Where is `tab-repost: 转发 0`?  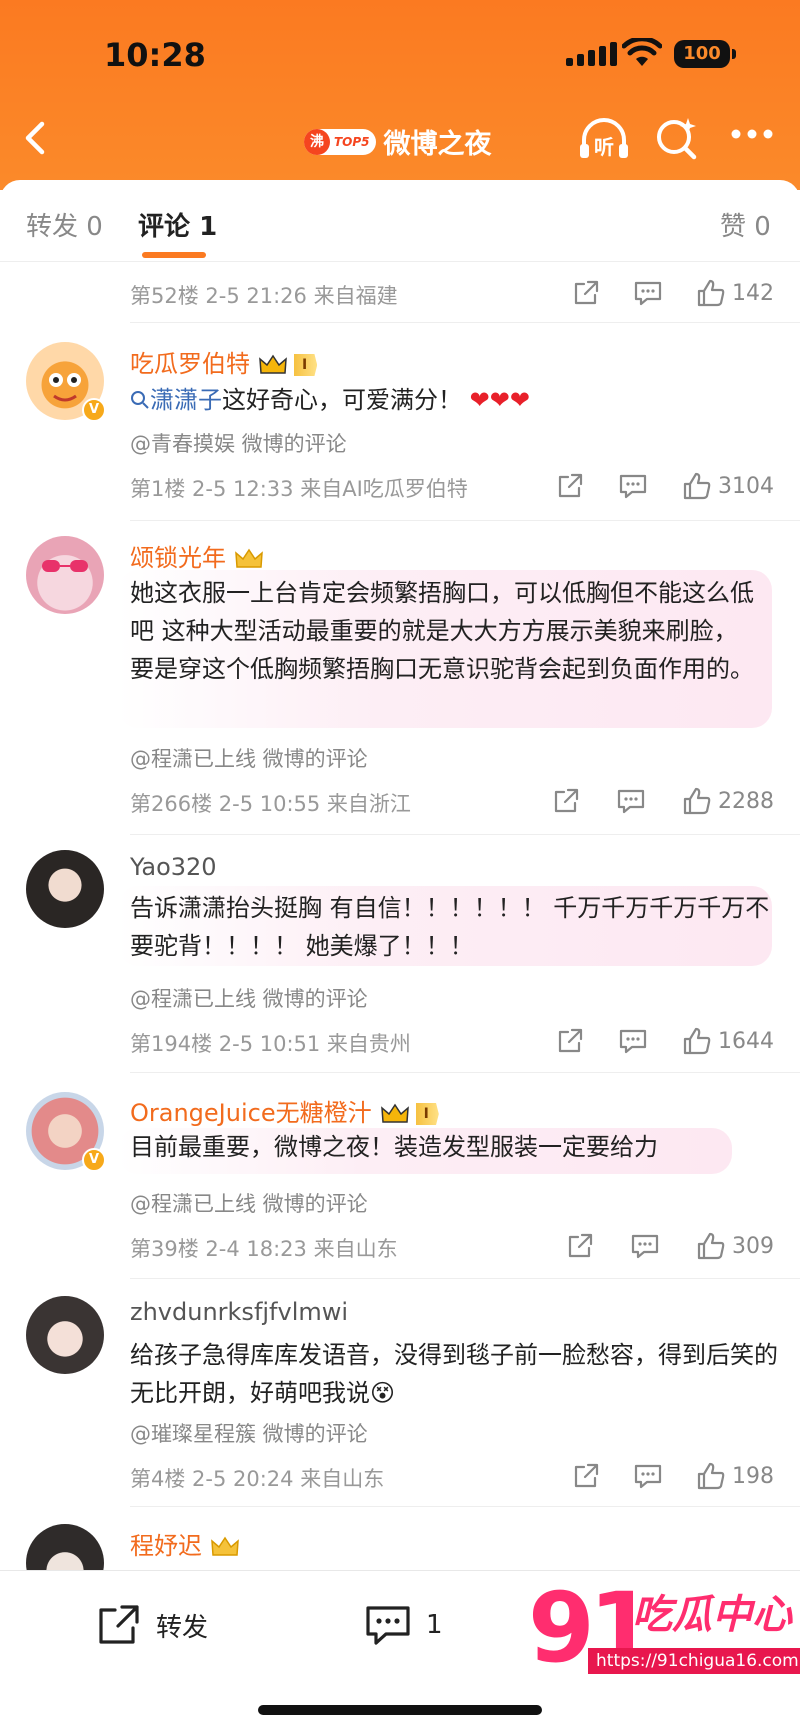
tab-repost: 转发 0 is located at coordinates (64, 224).